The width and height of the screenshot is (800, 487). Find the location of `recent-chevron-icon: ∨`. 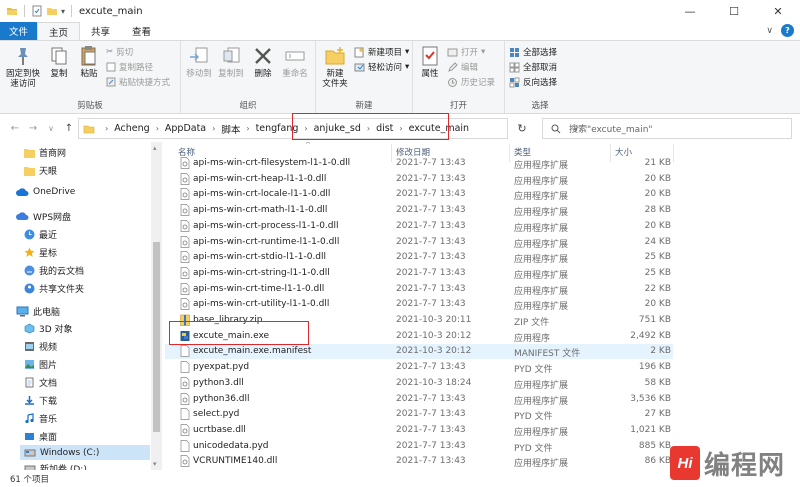

recent-chevron-icon: ∨ is located at coordinates (51, 128).